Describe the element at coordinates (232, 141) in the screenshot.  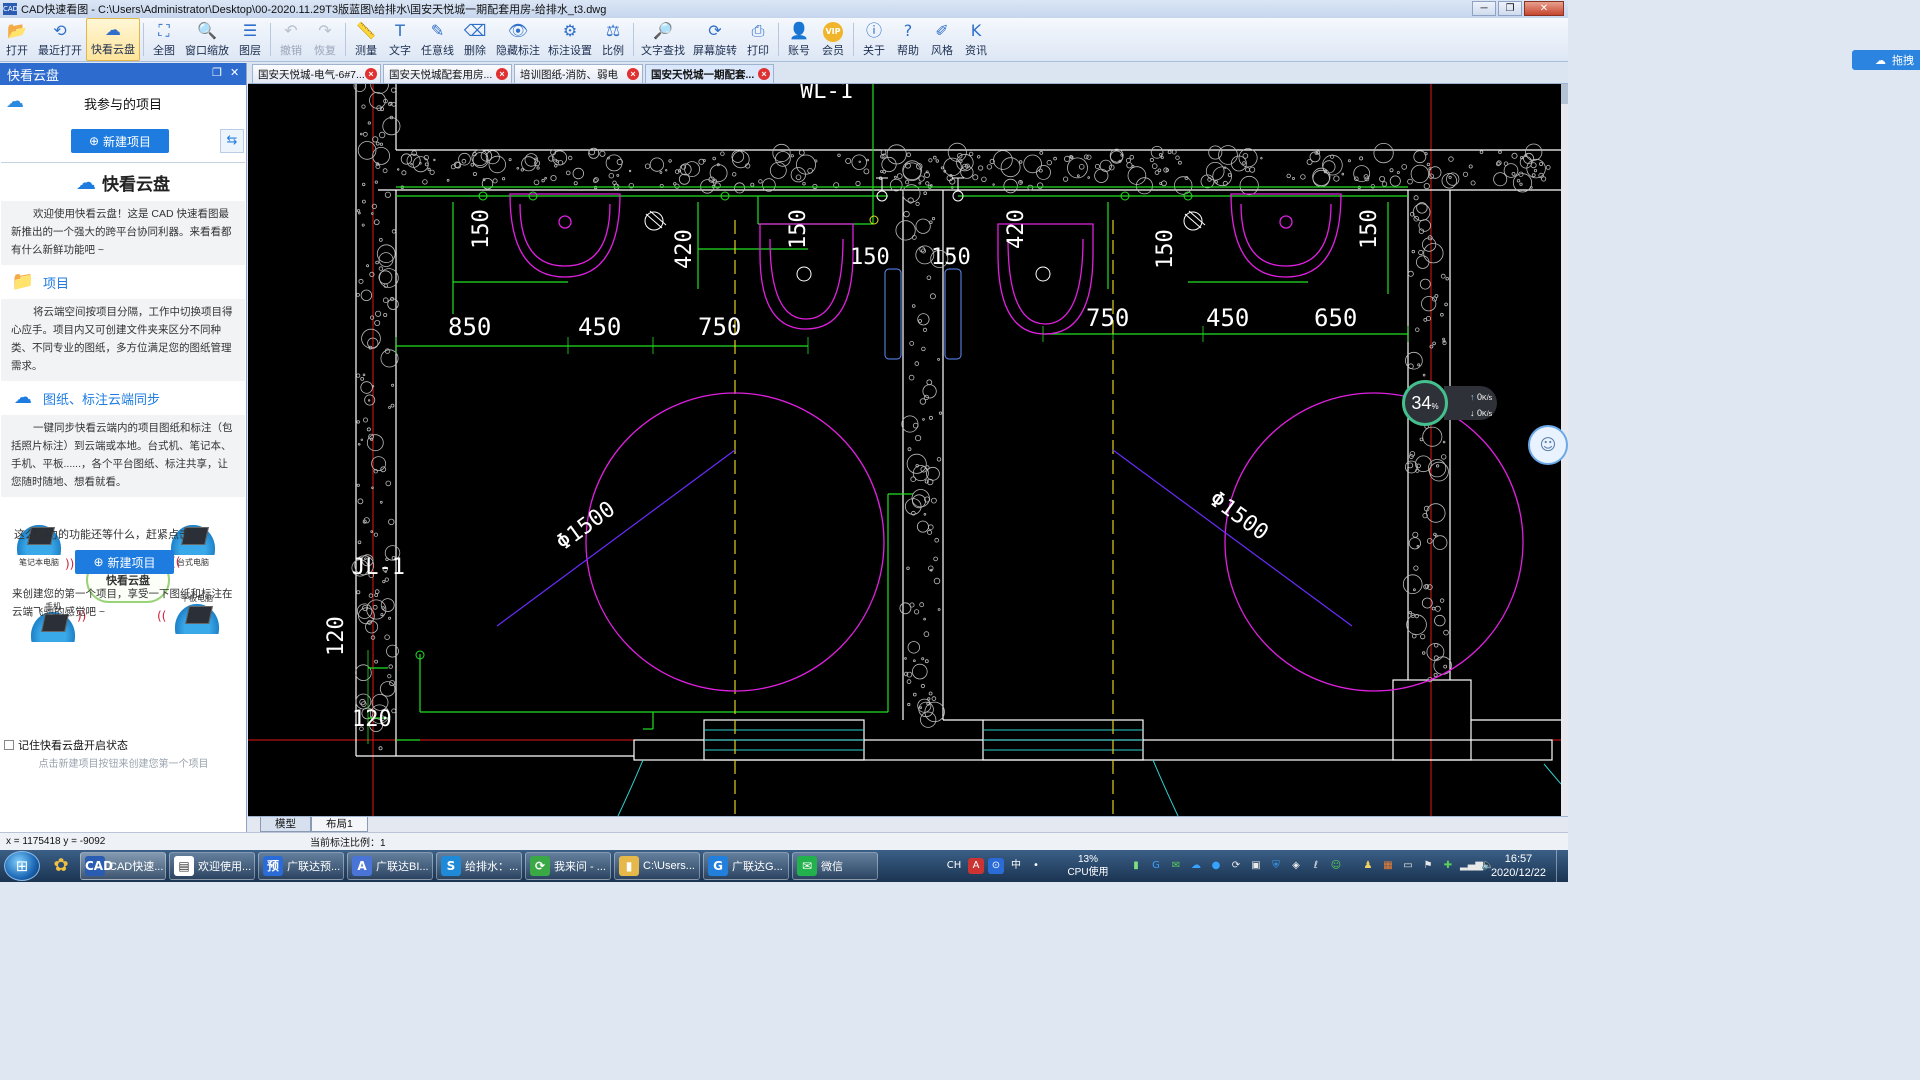
I see `sync-button: ⇆` at that location.